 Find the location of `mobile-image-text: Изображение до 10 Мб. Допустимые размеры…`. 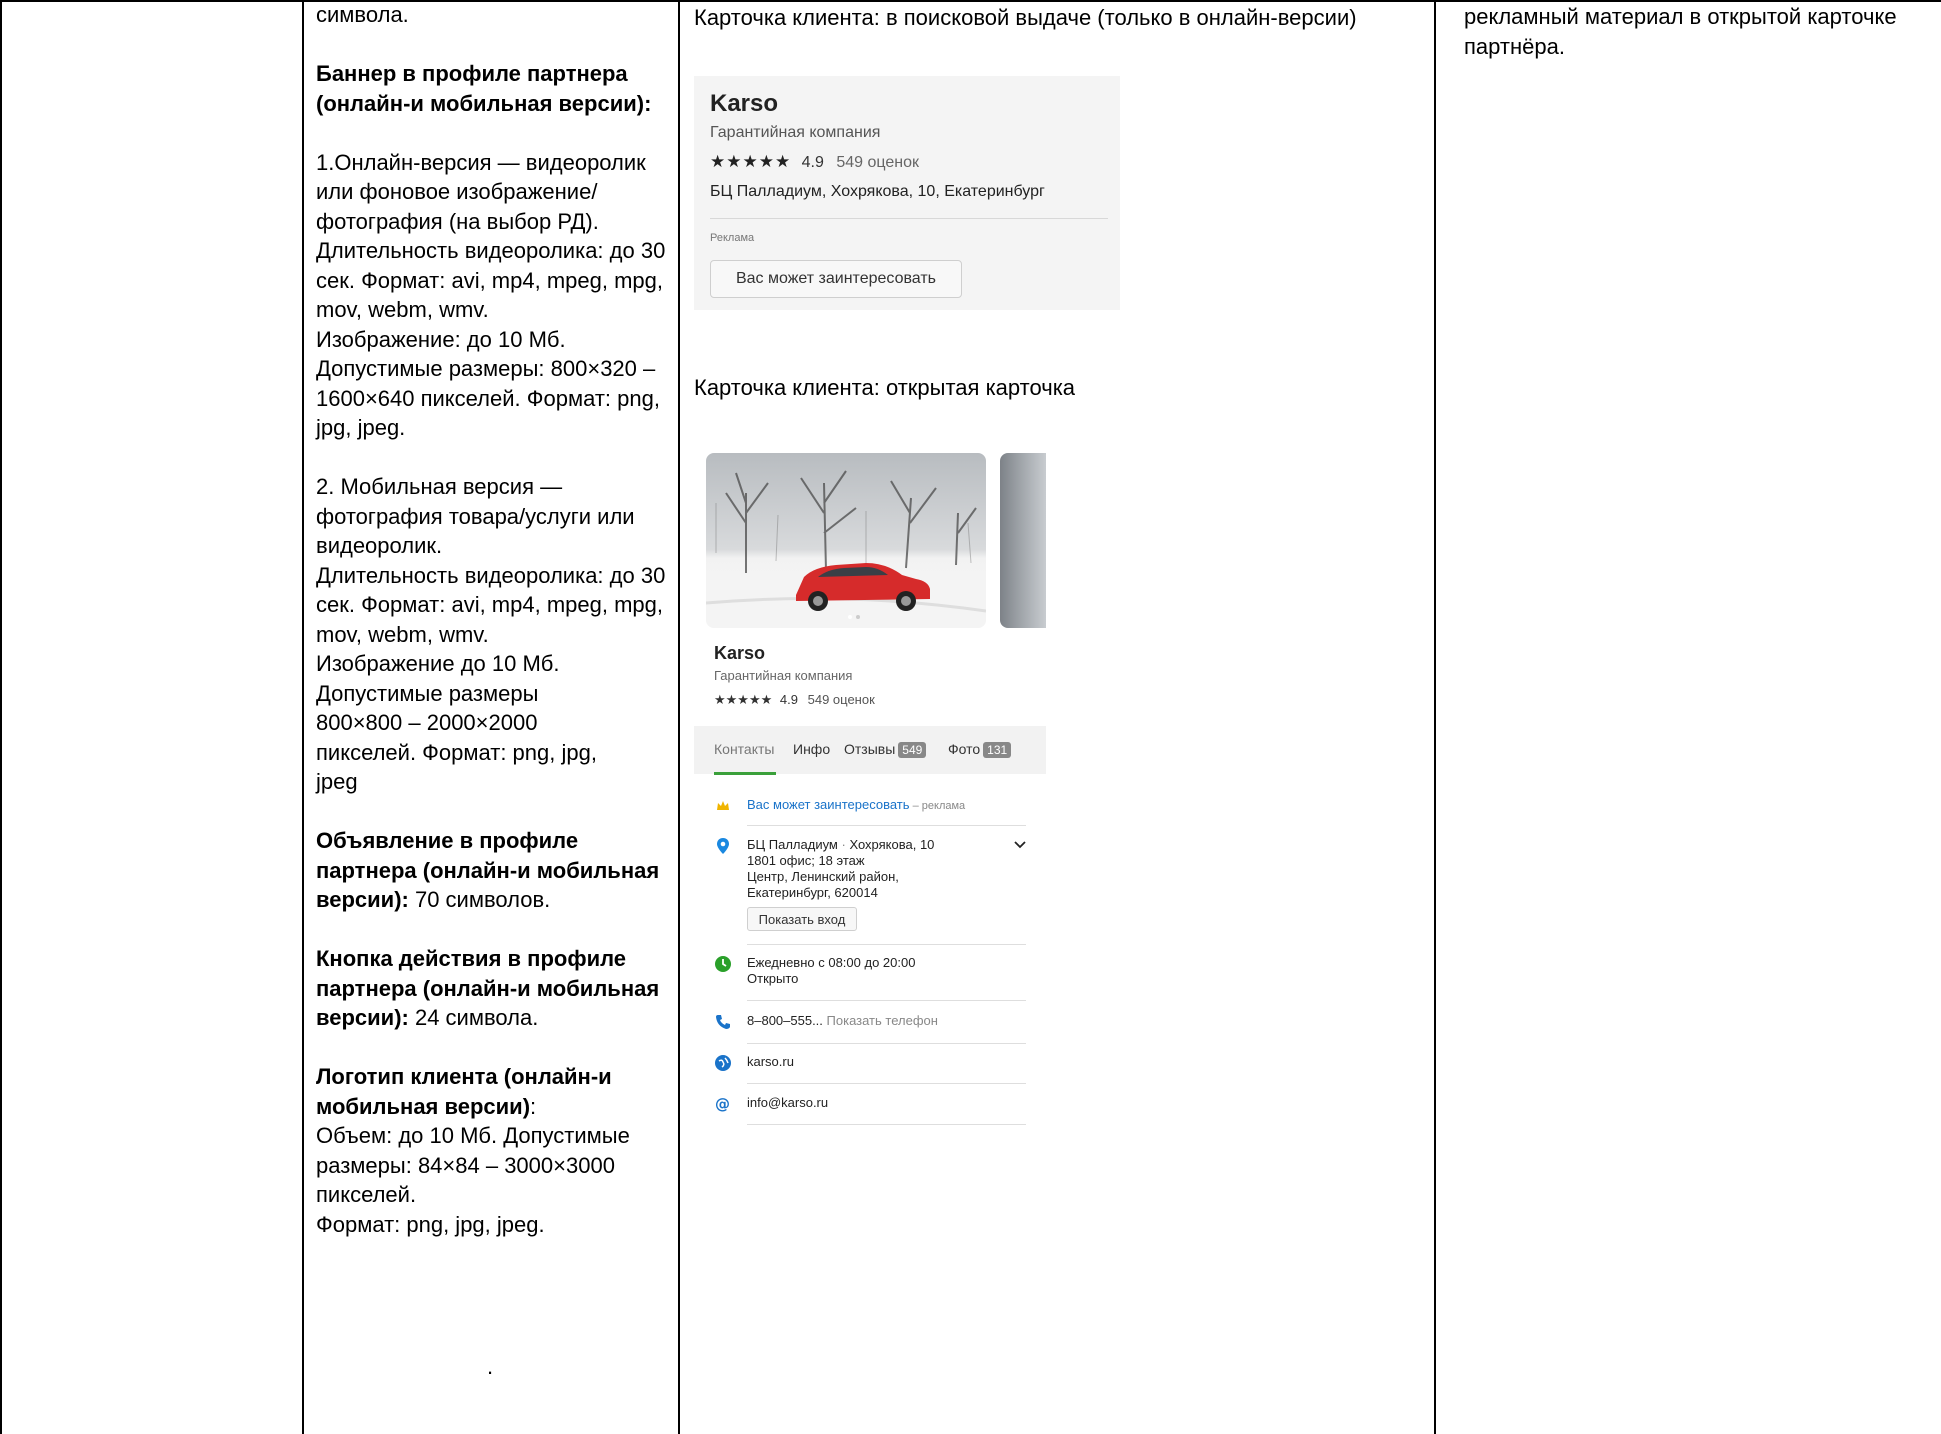

mobile-image-text: Изображение до 10 Мб. Допустимые размеры… is located at coordinates (456, 722).